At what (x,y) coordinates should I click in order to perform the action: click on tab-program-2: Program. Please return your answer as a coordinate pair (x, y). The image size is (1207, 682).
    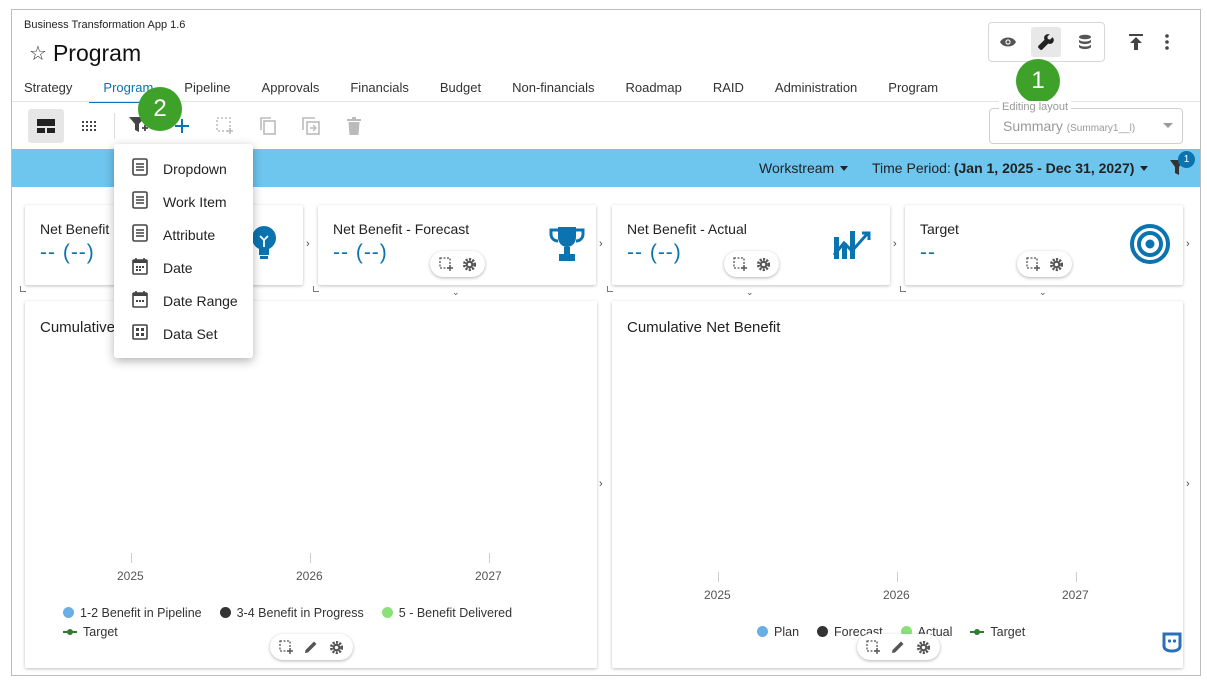
    Looking at the image, I should click on (913, 91).